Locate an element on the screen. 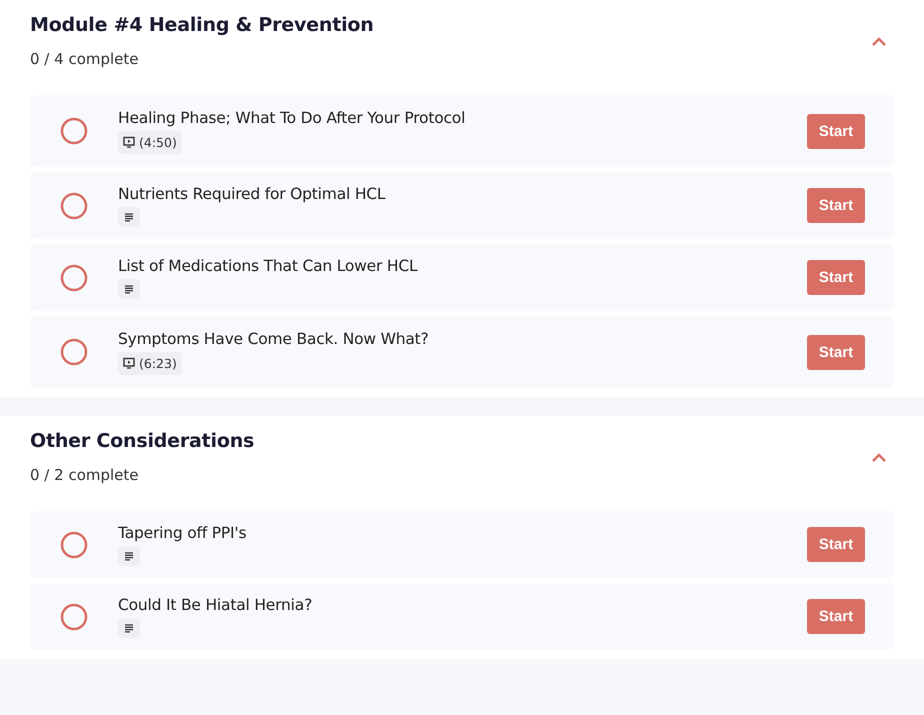 The height and width of the screenshot is (715, 924). lesson-title: List of Medications That Can Lower HCL is located at coordinates (268, 265).